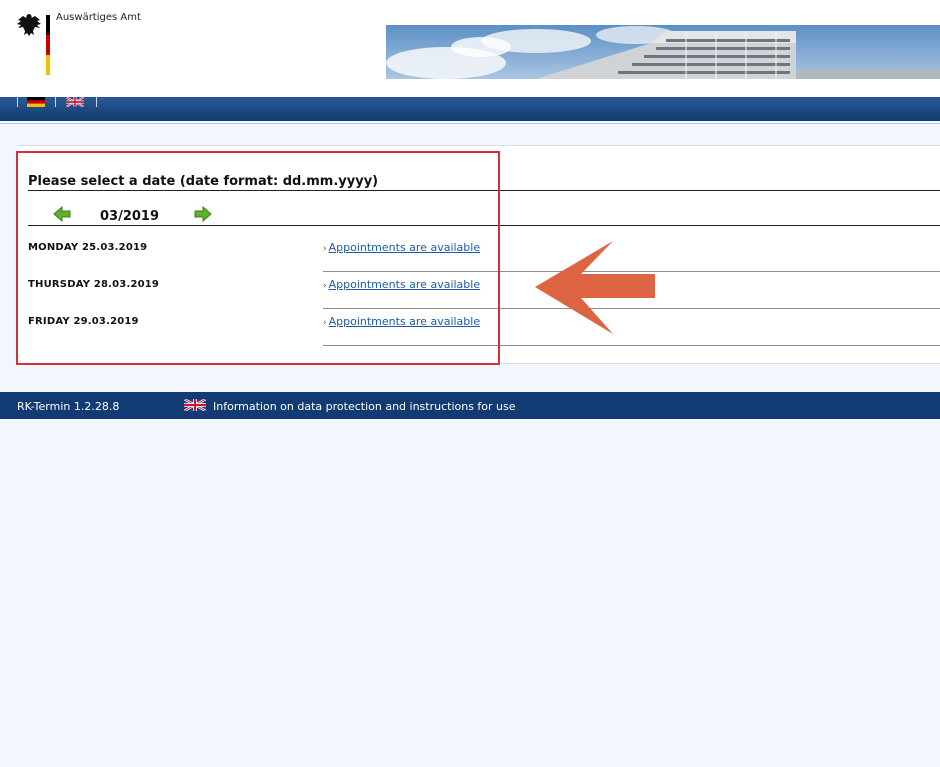 This screenshot has width=940, height=767. Describe the element at coordinates (258, 258) in the screenshot. I see `annotation-highlight-box` at that location.